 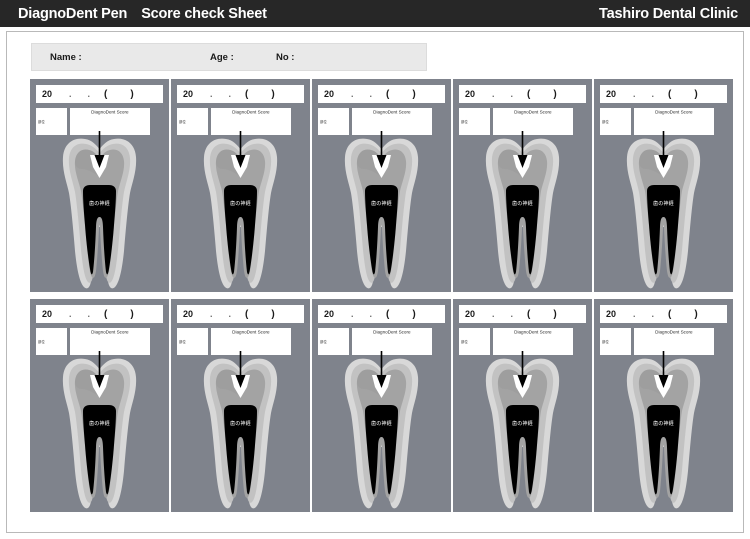 I want to click on header-left-group: DiagnoDent Pen Score check Sheet, so click(x=142, y=14).